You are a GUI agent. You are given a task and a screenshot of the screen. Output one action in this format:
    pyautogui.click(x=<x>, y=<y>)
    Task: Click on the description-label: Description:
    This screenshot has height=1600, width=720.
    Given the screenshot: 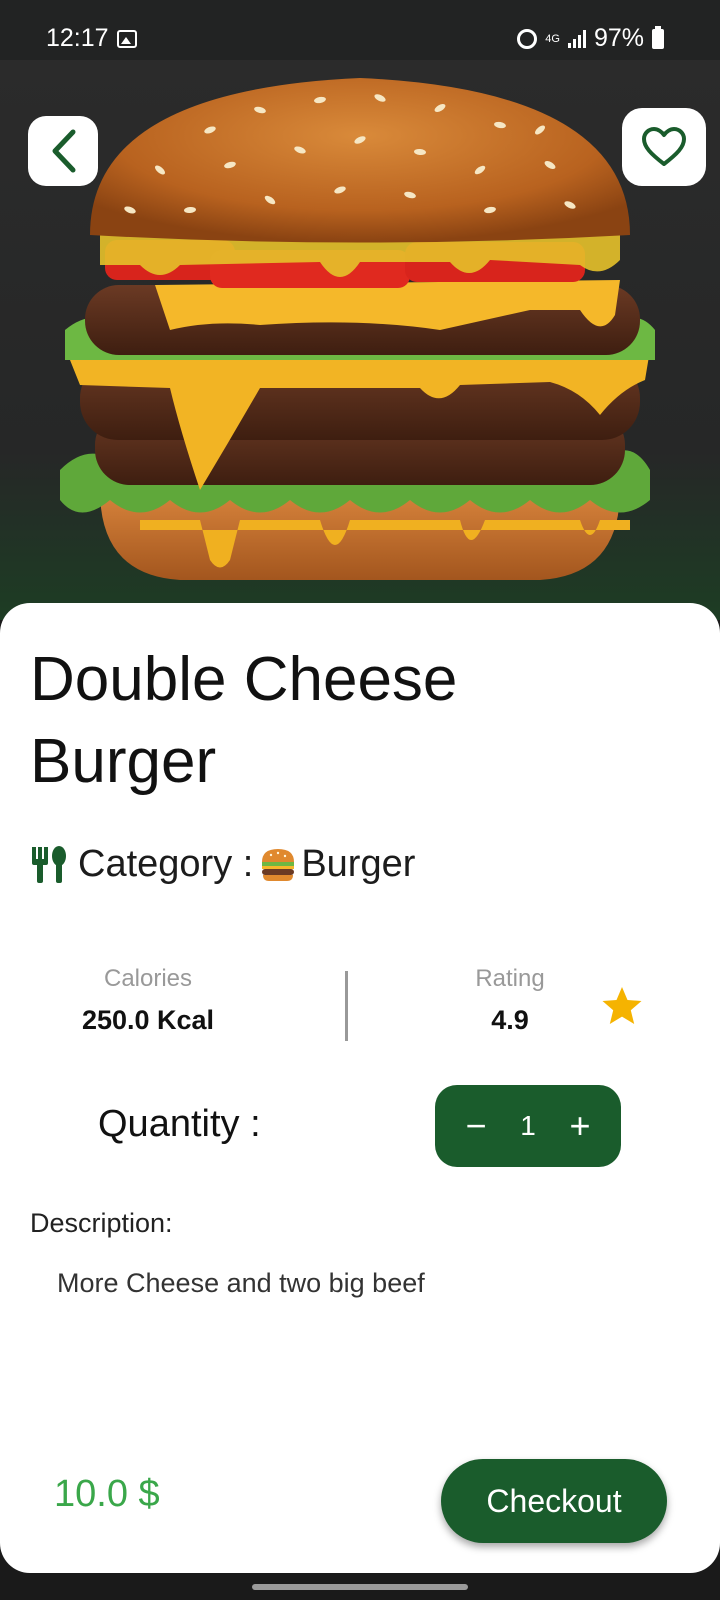 What is the action you would take?
    pyautogui.click(x=101, y=1223)
    